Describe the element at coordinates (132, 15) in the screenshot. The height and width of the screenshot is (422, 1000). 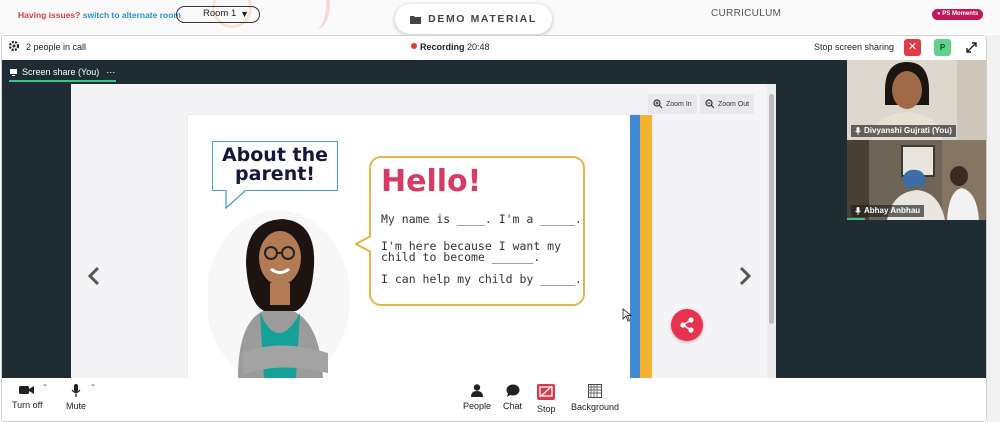
I see `alternate-room-link: switch to alternate room` at that location.